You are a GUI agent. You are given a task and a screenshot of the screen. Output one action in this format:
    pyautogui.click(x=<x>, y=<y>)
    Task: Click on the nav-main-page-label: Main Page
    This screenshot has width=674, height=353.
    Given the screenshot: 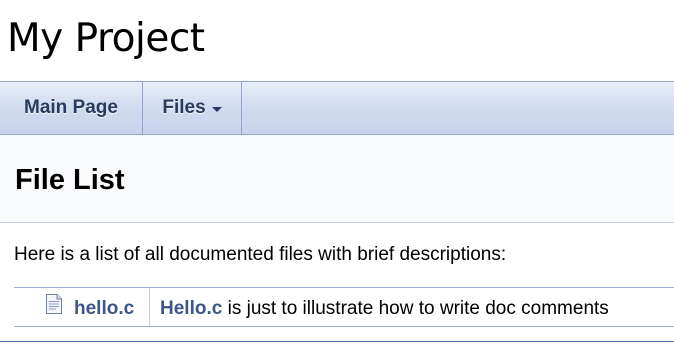 What is the action you would take?
    pyautogui.click(x=71, y=107)
    